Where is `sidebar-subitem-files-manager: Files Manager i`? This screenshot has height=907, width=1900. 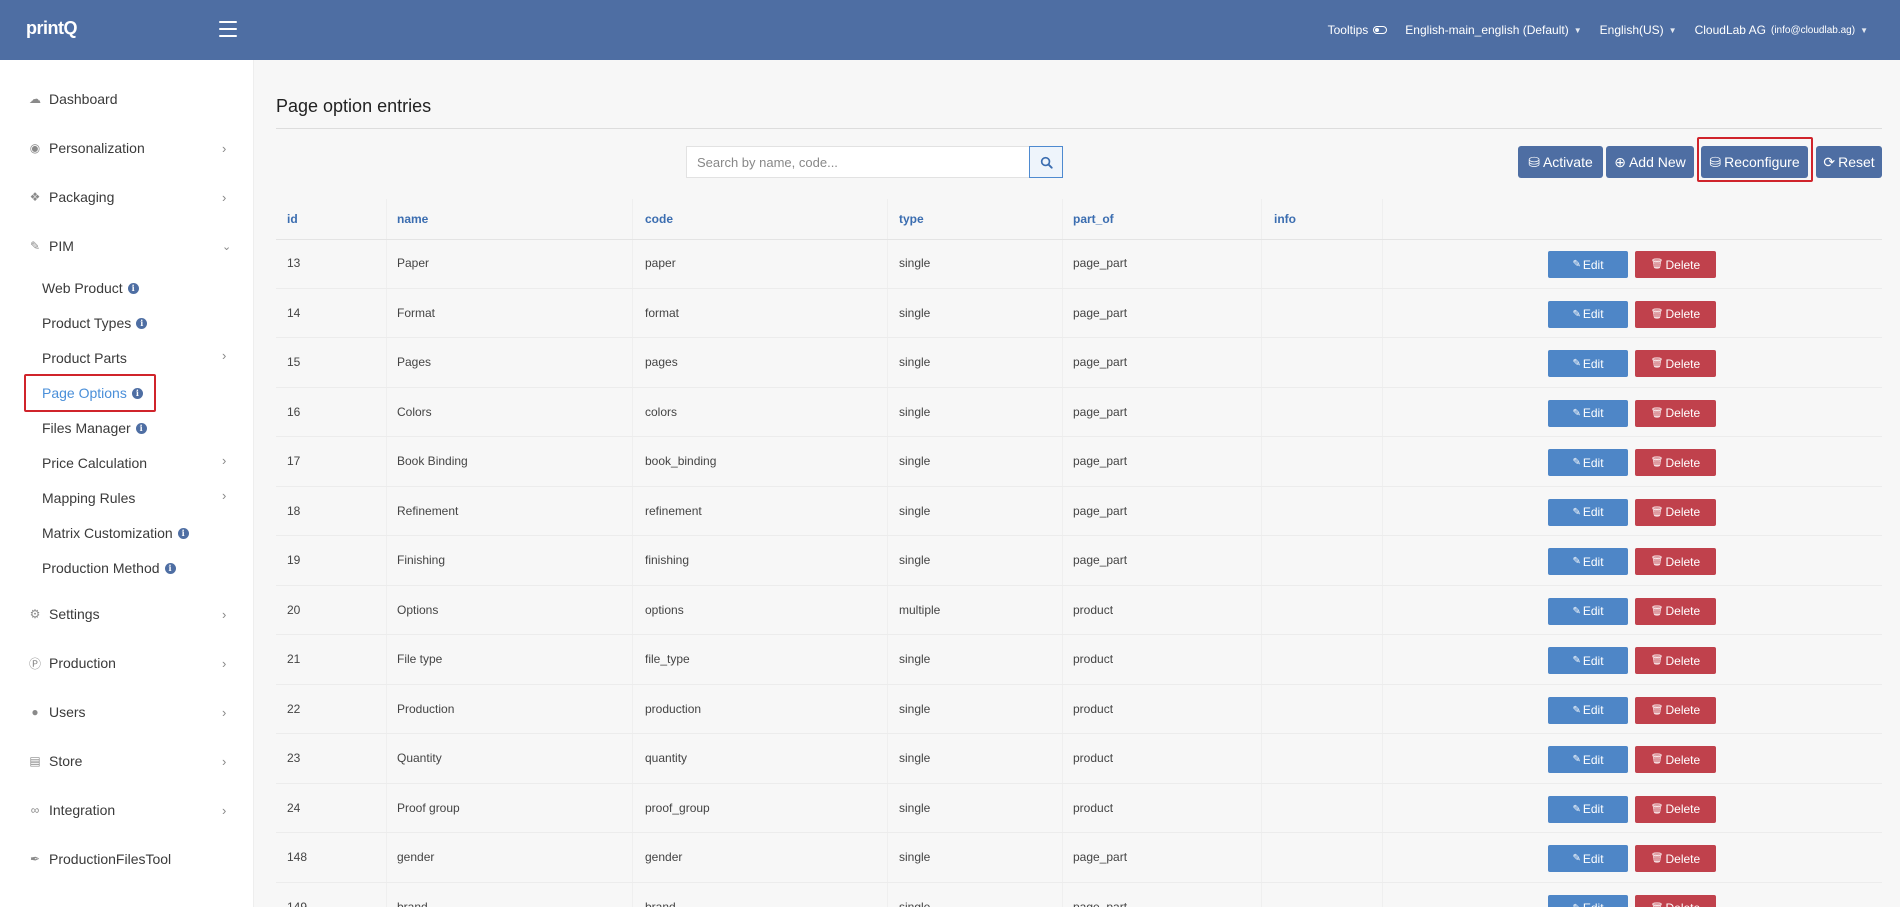 sidebar-subitem-files-manager: Files Manager i is located at coordinates (94, 428).